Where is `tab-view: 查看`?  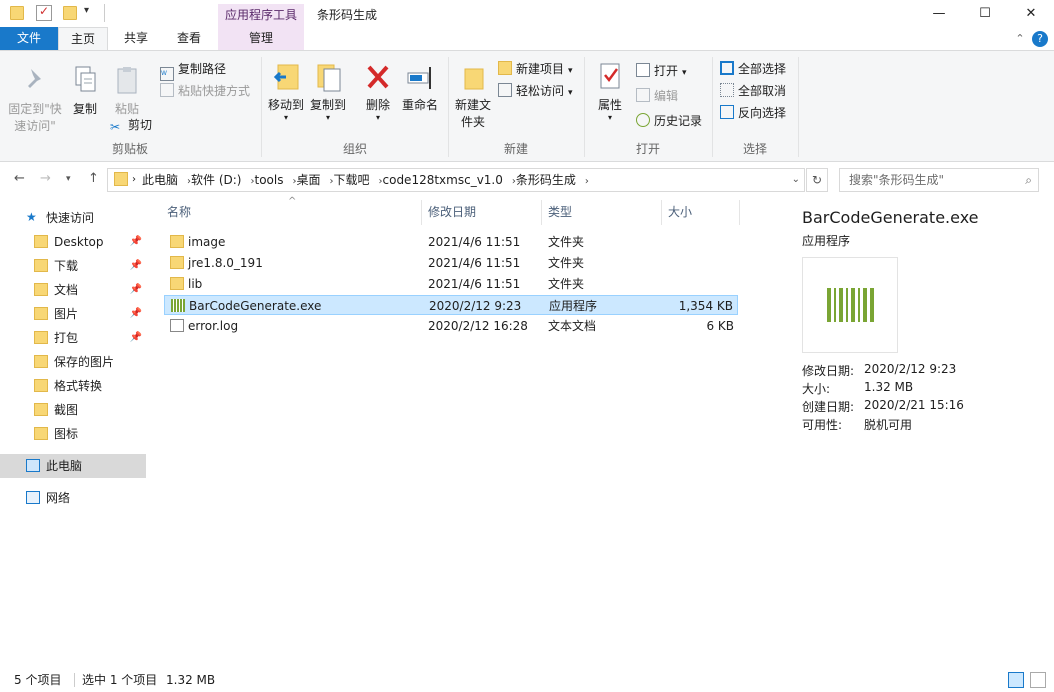
tab-view: 查看 is located at coordinates (189, 38).